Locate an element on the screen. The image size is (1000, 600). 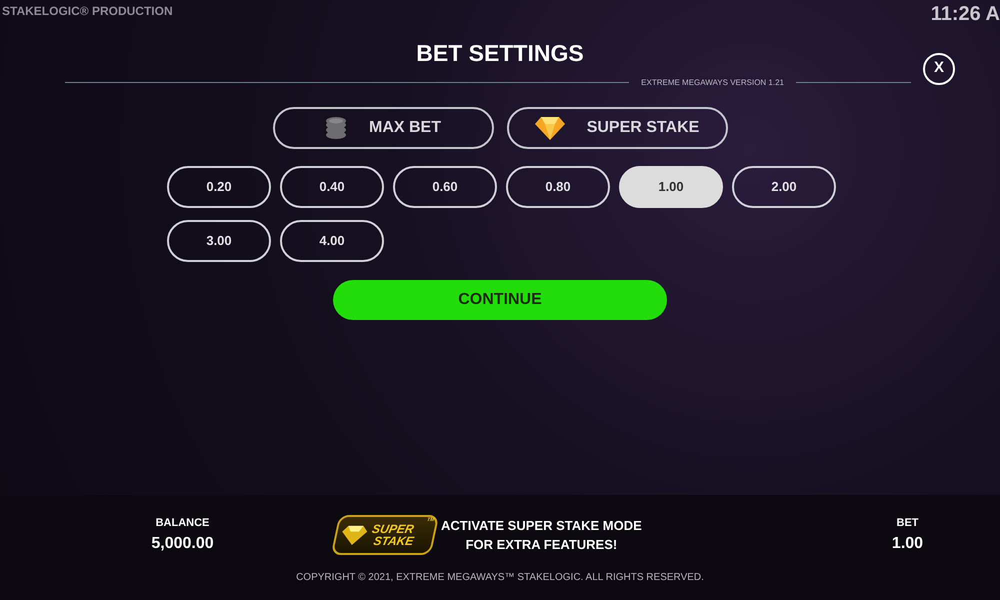
bet-value: 1.00 is located at coordinates (908, 544).